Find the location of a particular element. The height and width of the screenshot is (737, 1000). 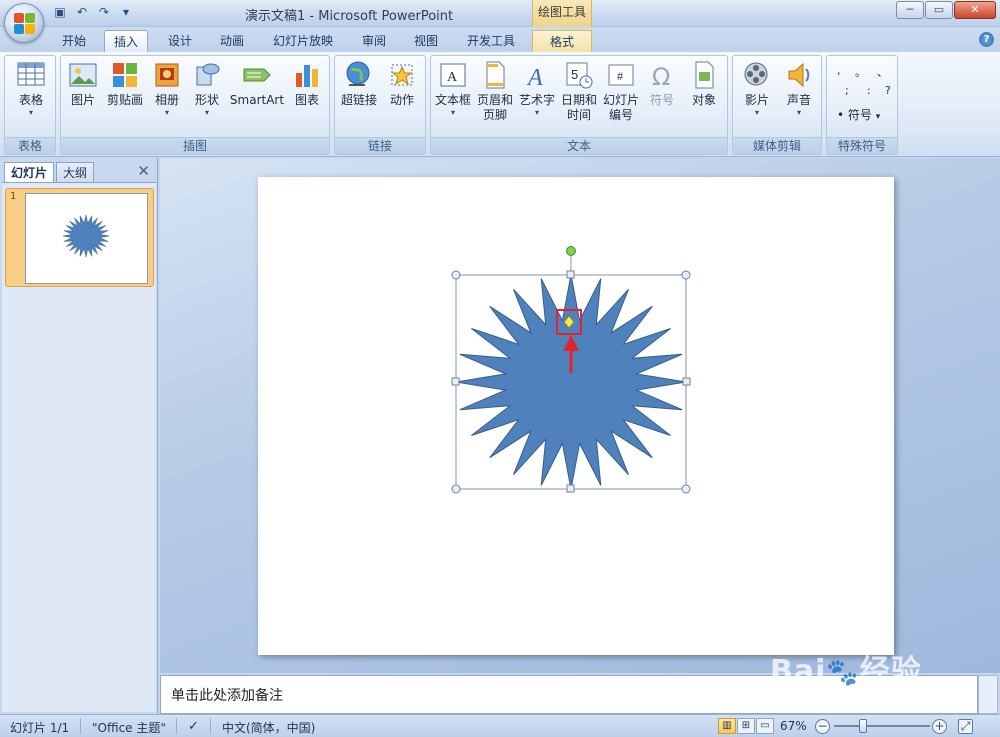

slide-number-button: # 幻灯片 编号 is located at coordinates (621, 91).